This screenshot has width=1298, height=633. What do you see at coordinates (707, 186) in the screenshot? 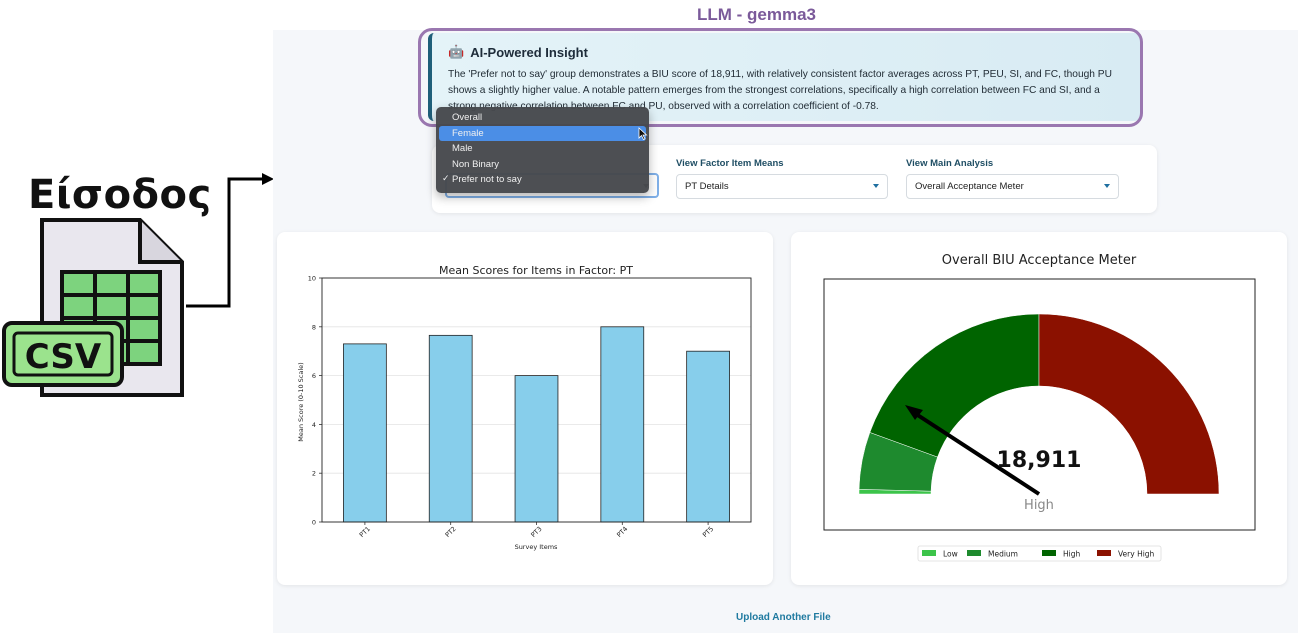
I see `factor-select-value: PT Details` at bounding box center [707, 186].